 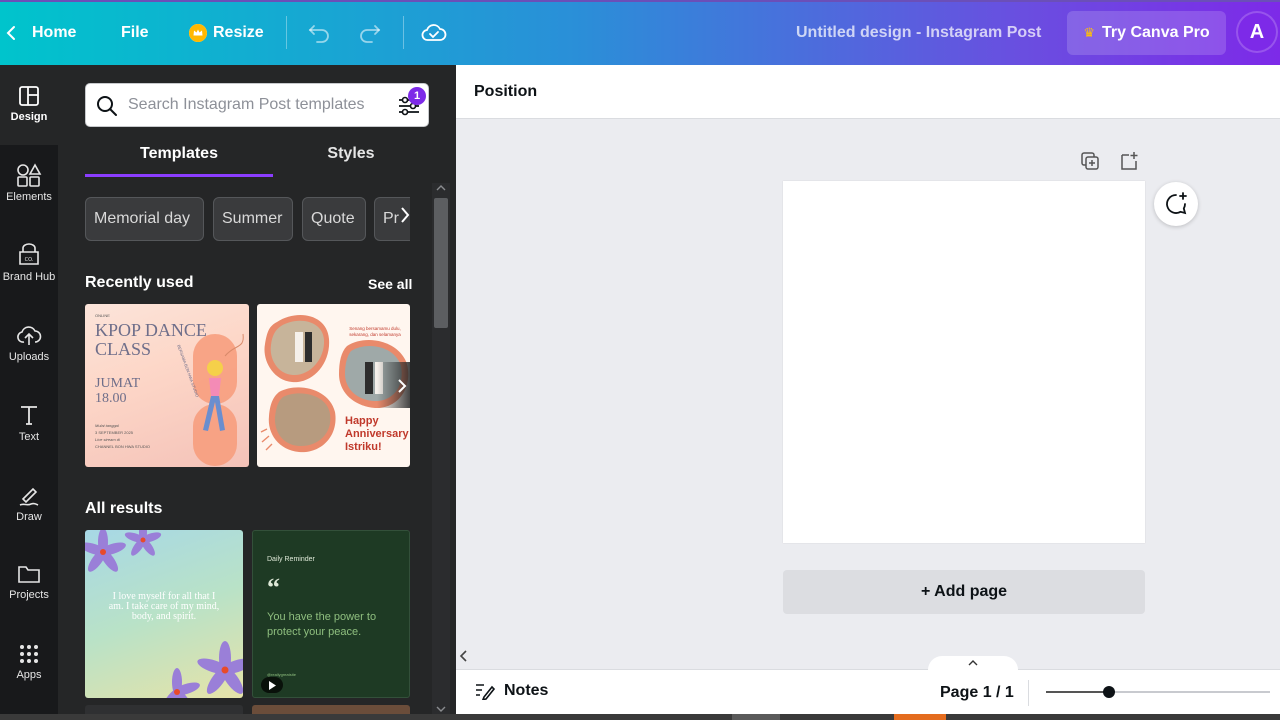 I want to click on bottom-bar: Notes Page 1 / 1, so click(x=868, y=685).